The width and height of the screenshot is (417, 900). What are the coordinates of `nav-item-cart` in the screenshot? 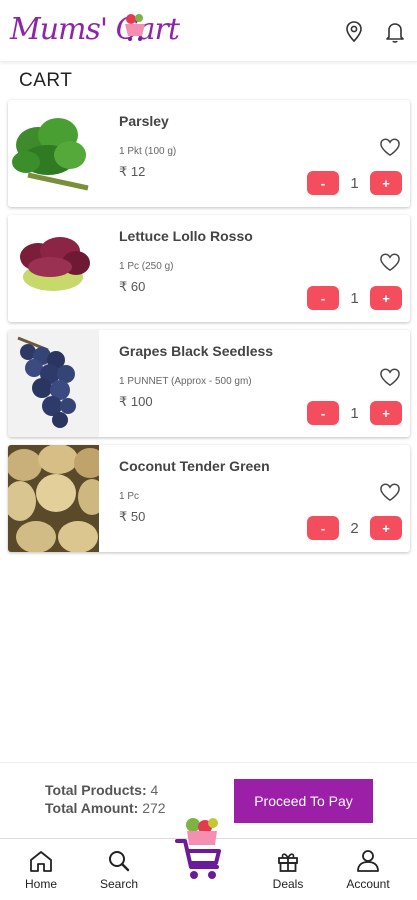 It's located at (200, 852).